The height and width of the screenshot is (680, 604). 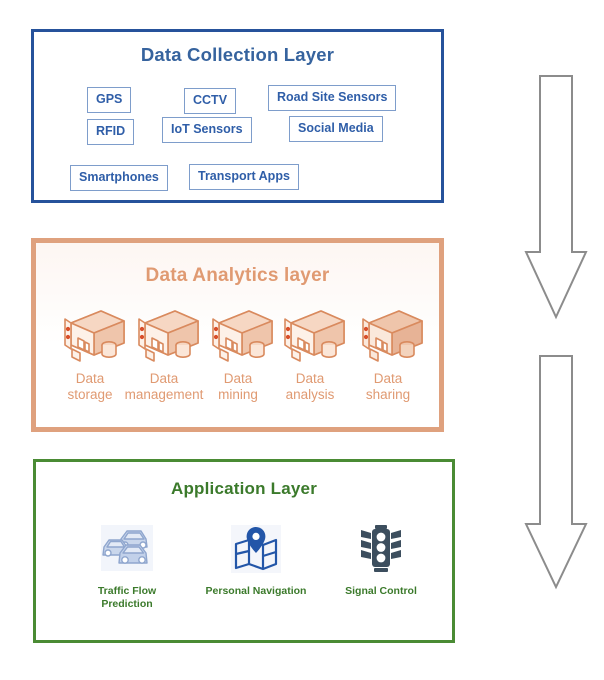 I want to click on analytics-node-label: Data sharing, so click(x=388, y=386).